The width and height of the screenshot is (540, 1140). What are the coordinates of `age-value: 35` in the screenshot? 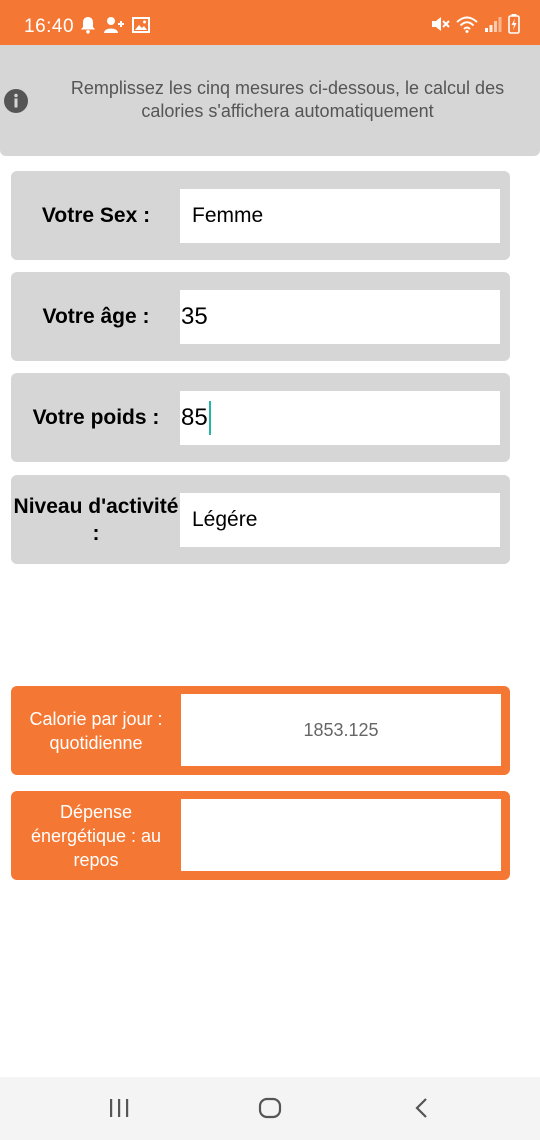 It's located at (194, 316).